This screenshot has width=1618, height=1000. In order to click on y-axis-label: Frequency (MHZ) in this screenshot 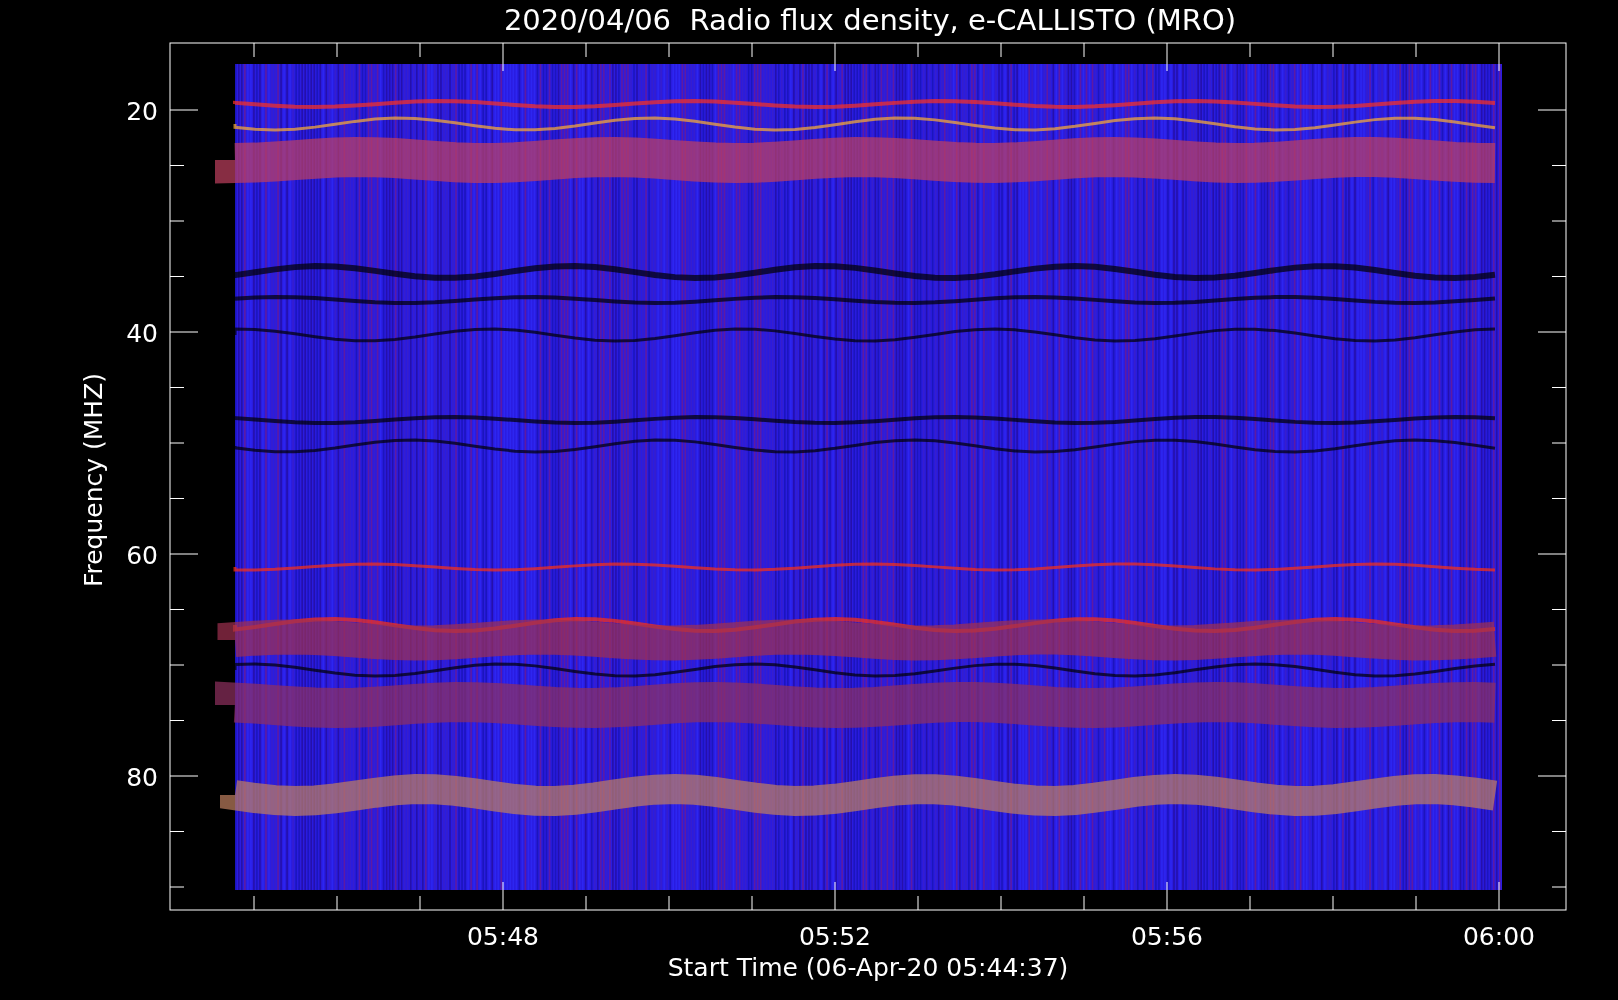, I will do `click(93, 480)`.